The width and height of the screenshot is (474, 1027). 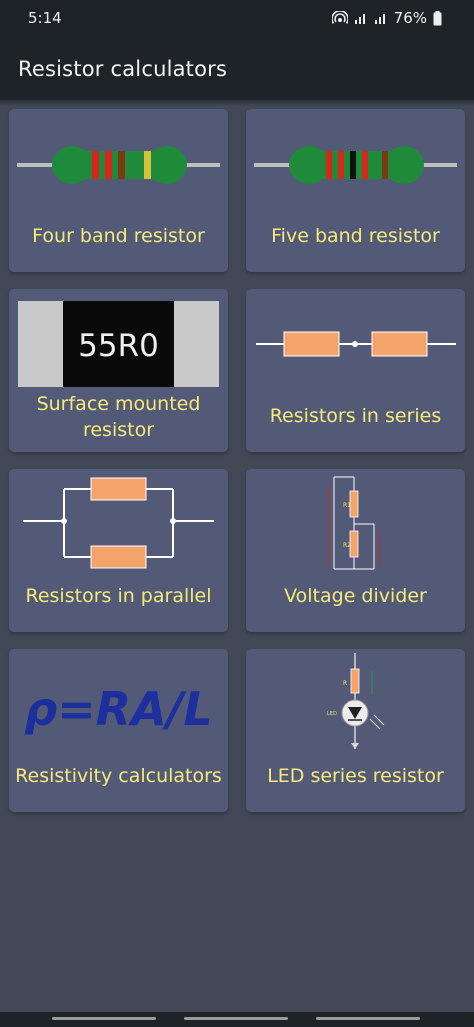 What do you see at coordinates (347, 505) in the screenshot?
I see `r1-label: R1` at bounding box center [347, 505].